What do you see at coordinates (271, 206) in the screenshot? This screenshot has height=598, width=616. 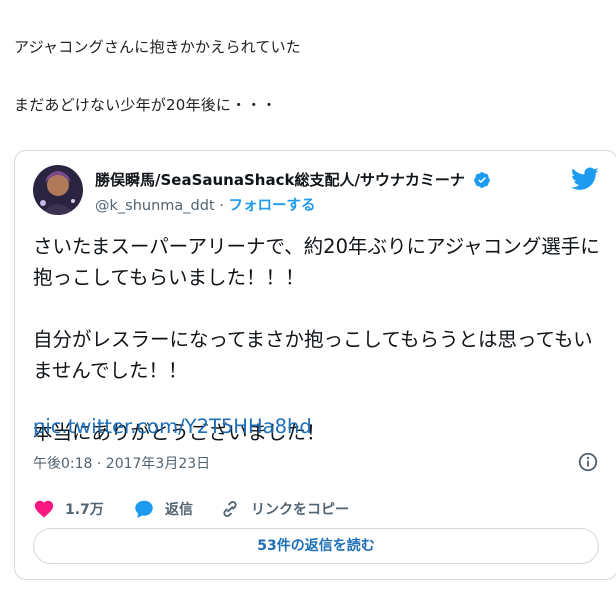 I see `follow-button: フォローする` at bounding box center [271, 206].